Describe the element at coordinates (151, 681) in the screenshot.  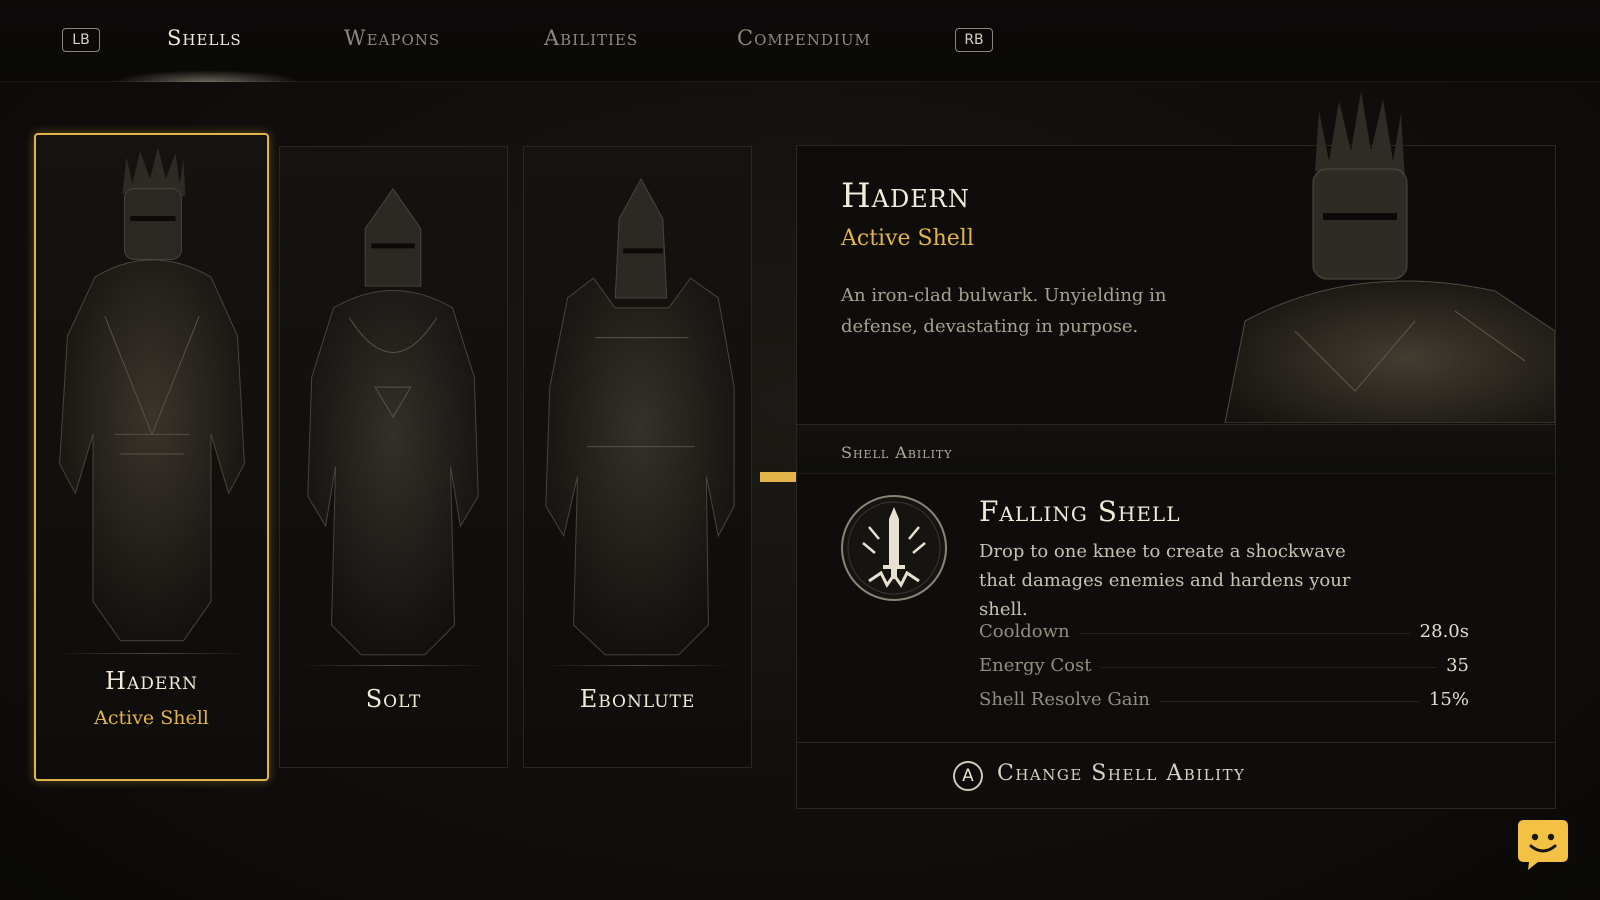
I see `shell-name: Hadern` at that location.